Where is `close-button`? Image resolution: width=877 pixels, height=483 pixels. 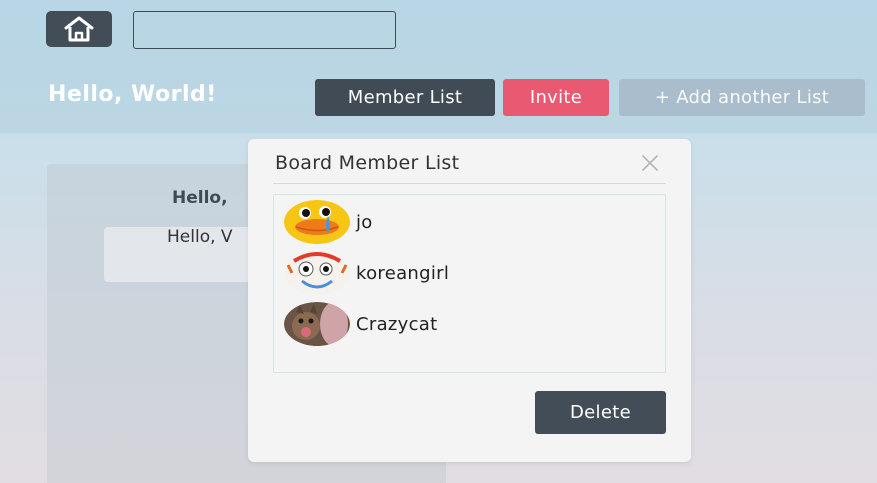 close-button is located at coordinates (650, 163).